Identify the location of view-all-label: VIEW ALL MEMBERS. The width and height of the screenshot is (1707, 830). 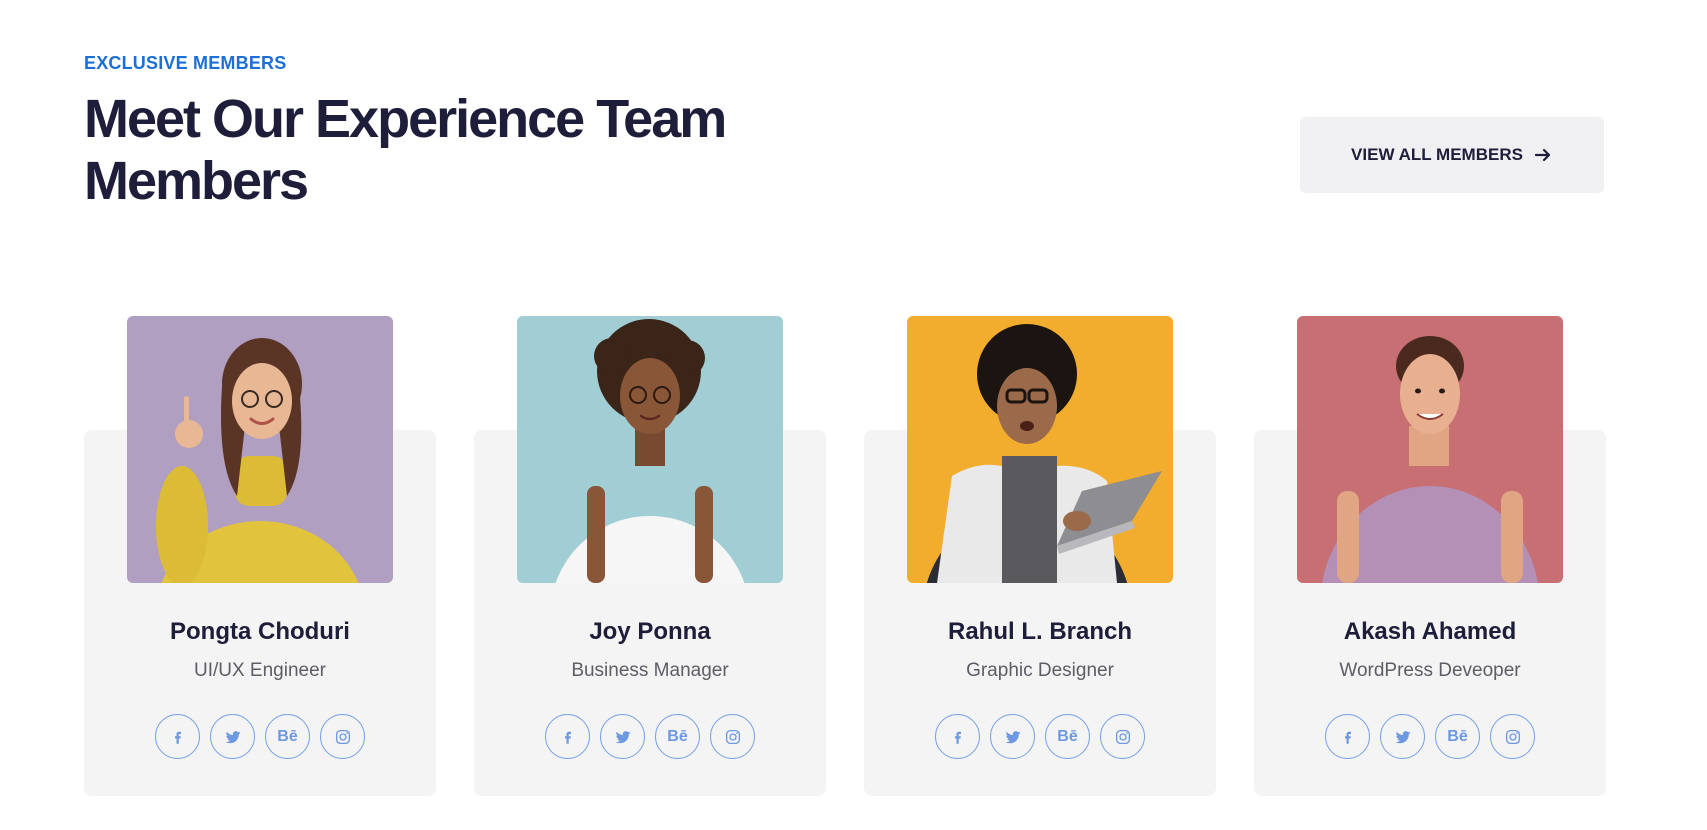
(1437, 154).